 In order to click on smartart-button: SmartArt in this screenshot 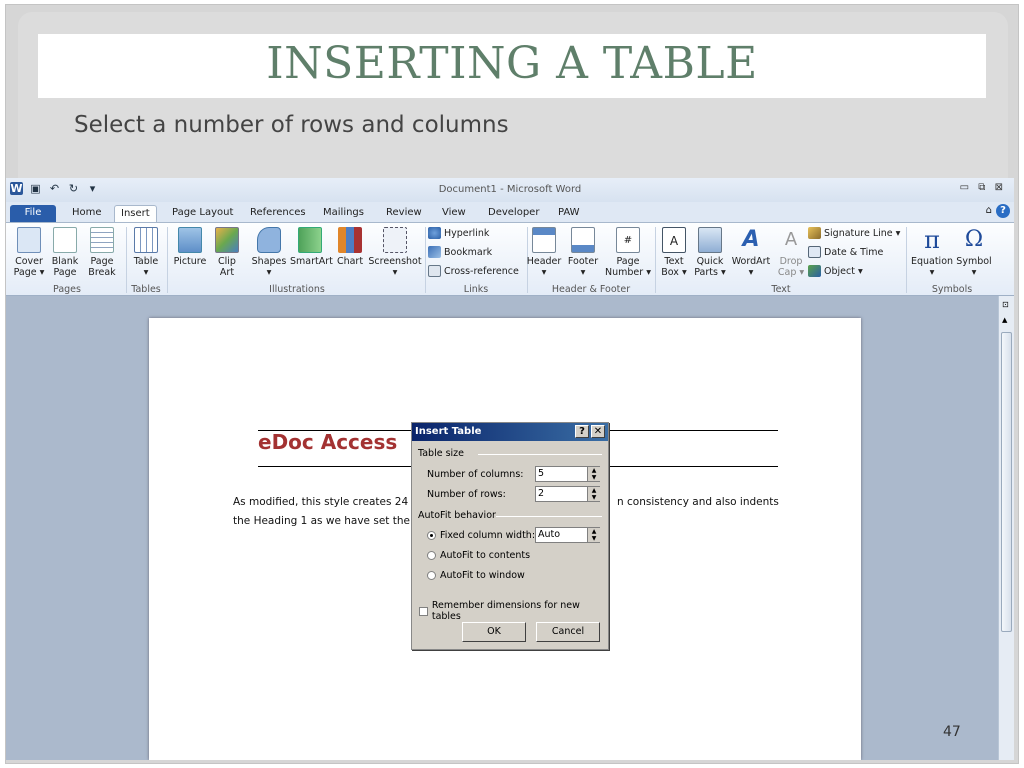, I will do `click(311, 247)`.